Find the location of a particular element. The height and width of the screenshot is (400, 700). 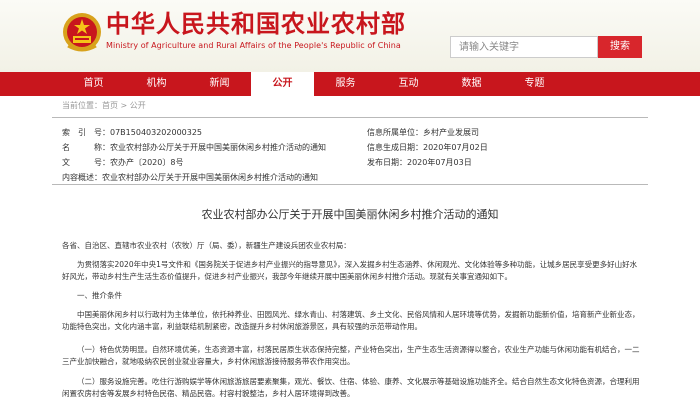

meta-published: 发布日期：2020年07月03日 is located at coordinates (419, 162).